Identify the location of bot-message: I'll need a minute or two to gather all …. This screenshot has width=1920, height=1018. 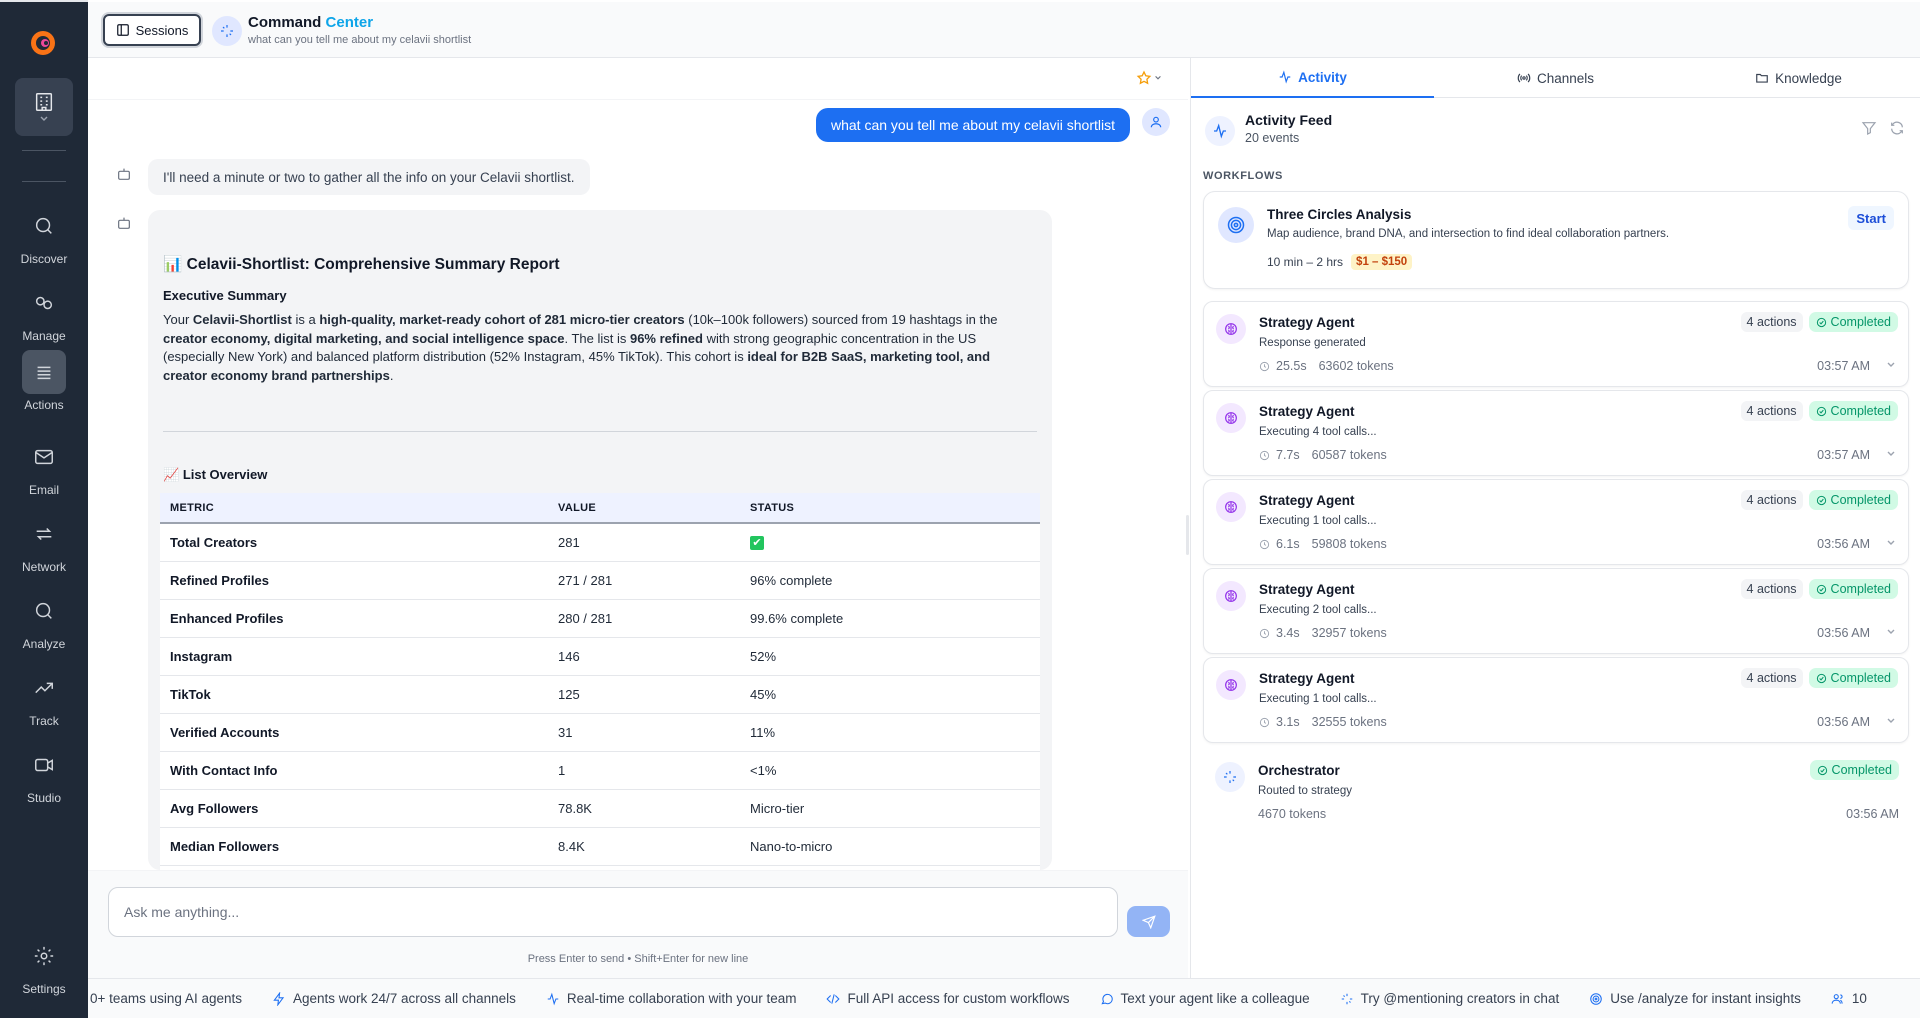
(369, 177).